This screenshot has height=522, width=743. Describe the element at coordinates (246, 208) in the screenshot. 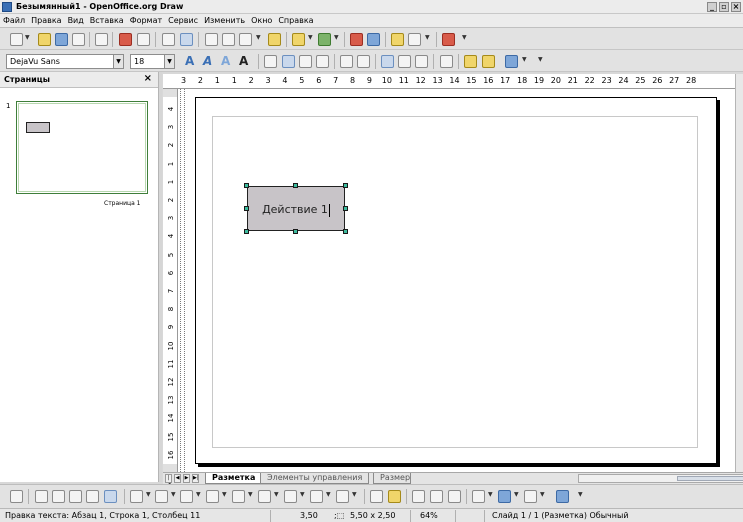

I see `resize-handle-w` at that location.